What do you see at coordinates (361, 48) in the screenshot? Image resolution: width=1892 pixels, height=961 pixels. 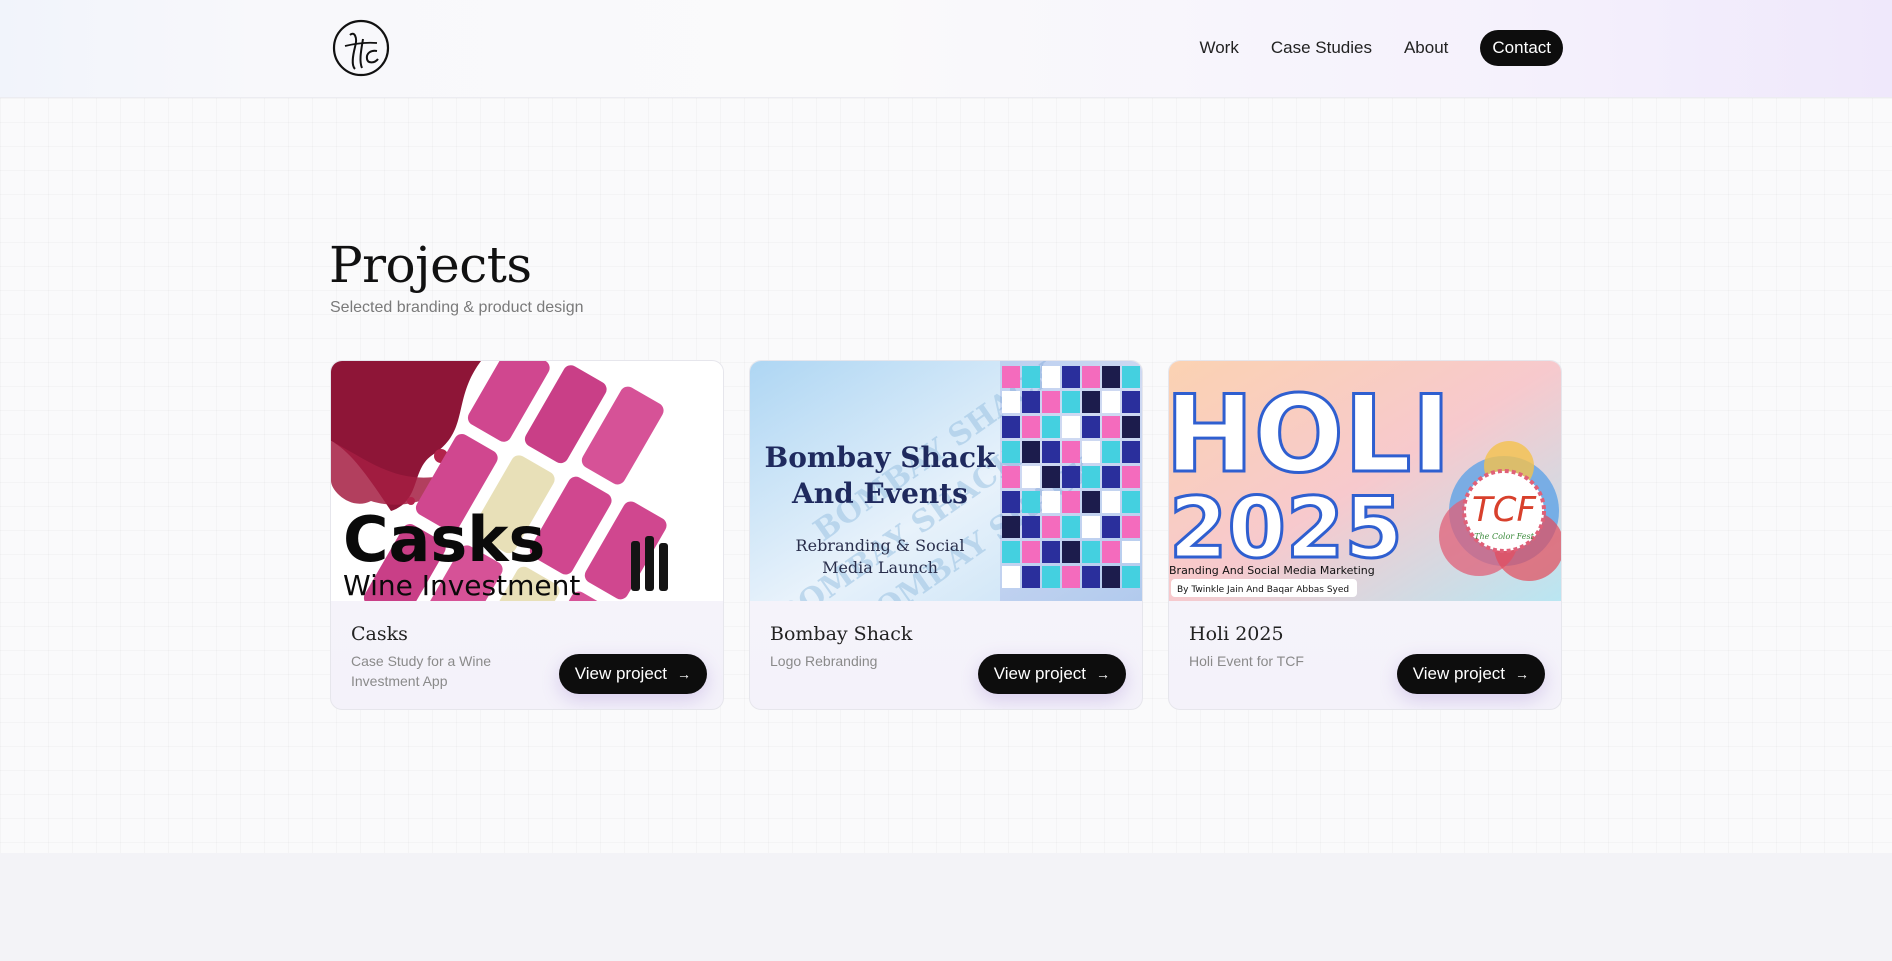 I see `logo-icon` at bounding box center [361, 48].